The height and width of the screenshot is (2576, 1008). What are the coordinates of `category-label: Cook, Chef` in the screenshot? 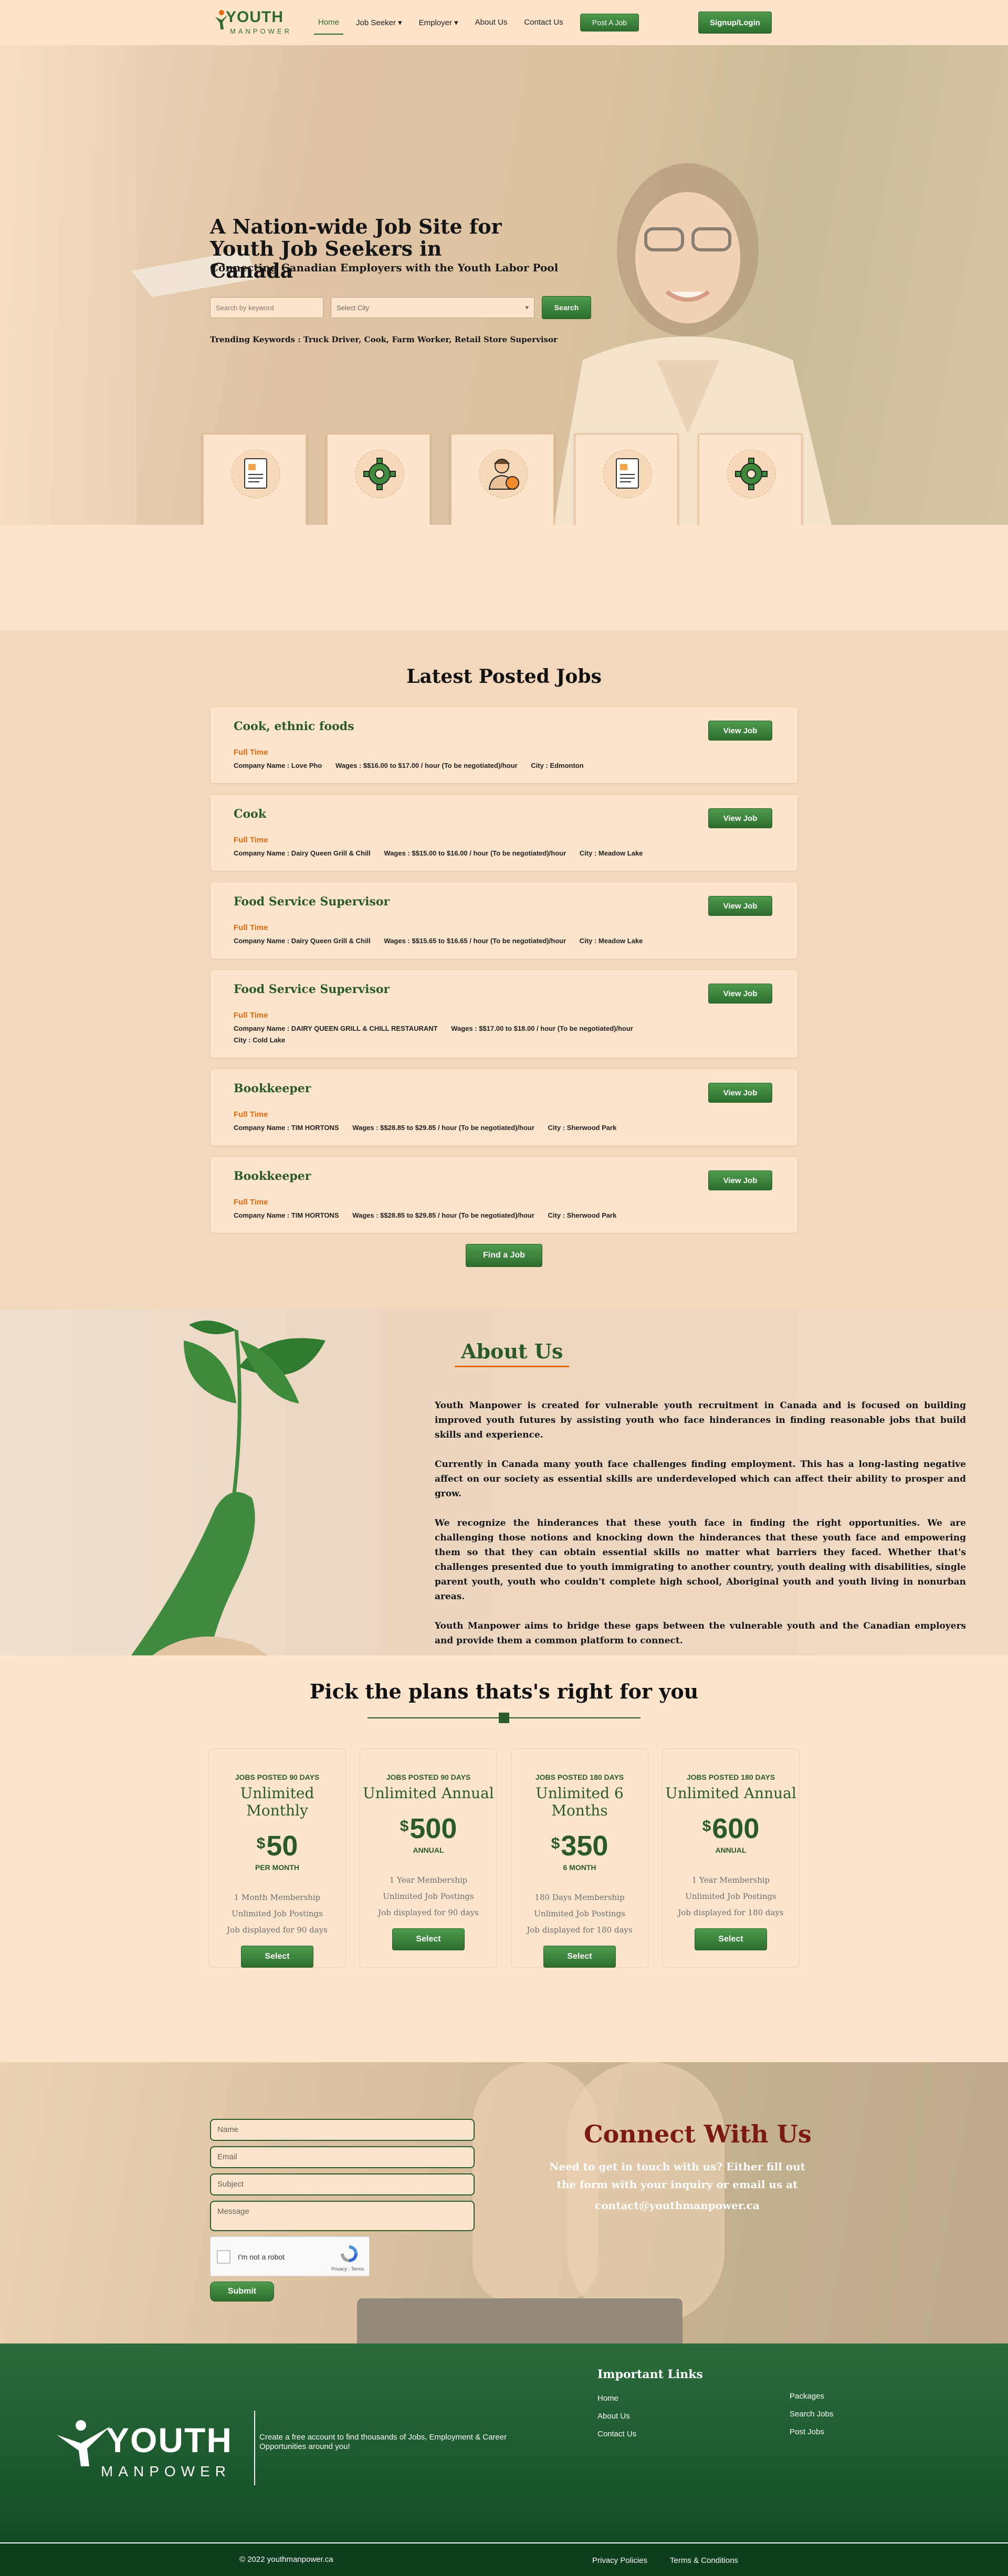 It's located at (750, 524).